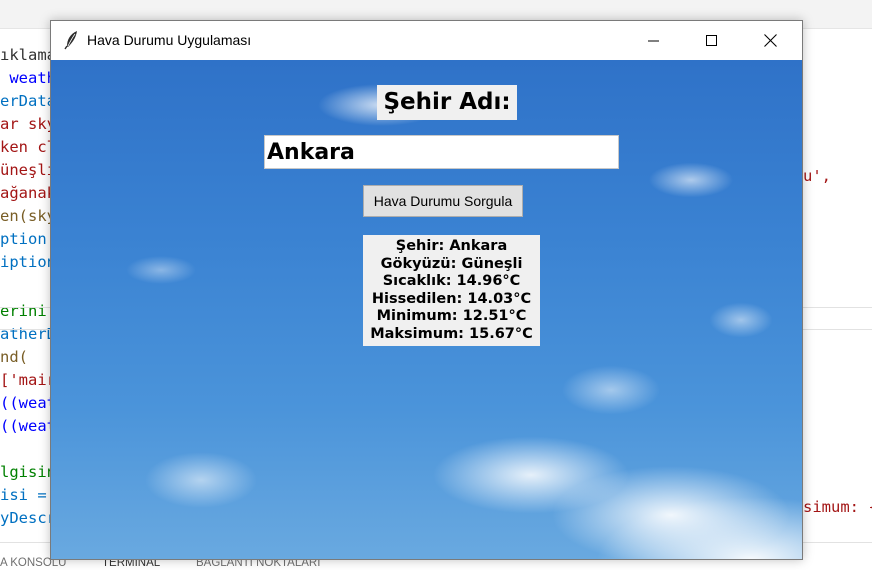  I want to click on window-titlebar: Hava Durumu Uygulaması, so click(426, 40).